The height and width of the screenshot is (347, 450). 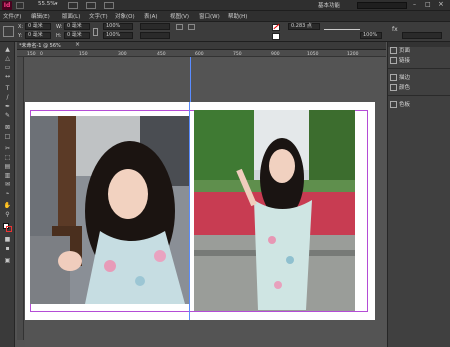 I want to click on stroke-weight-field: 0.283 点, so click(x=304, y=26).